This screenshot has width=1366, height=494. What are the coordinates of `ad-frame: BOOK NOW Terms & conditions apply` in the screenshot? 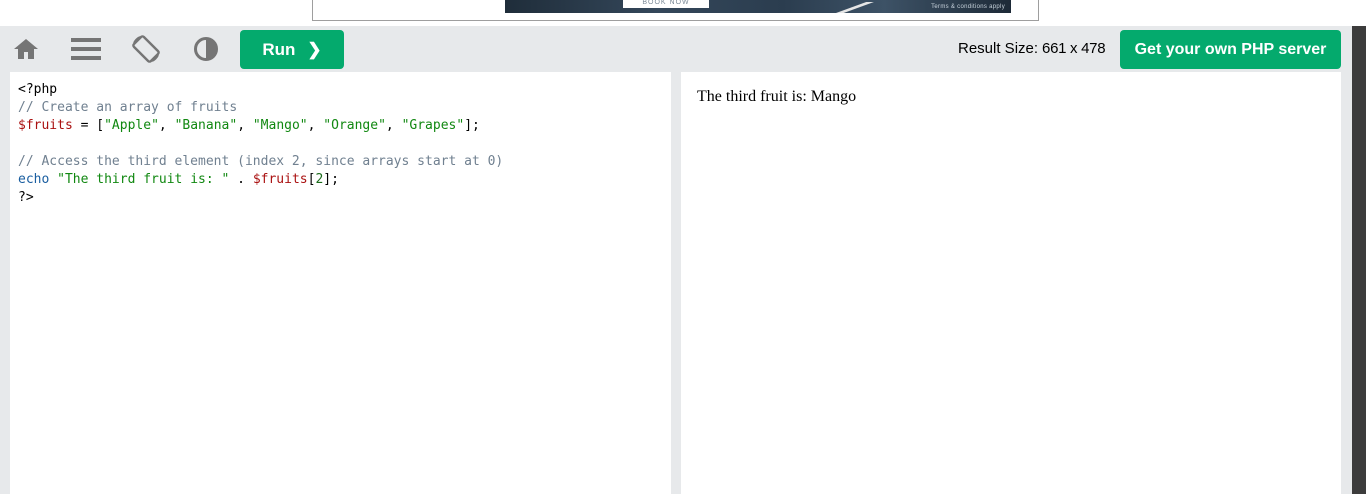 It's located at (675, 10).